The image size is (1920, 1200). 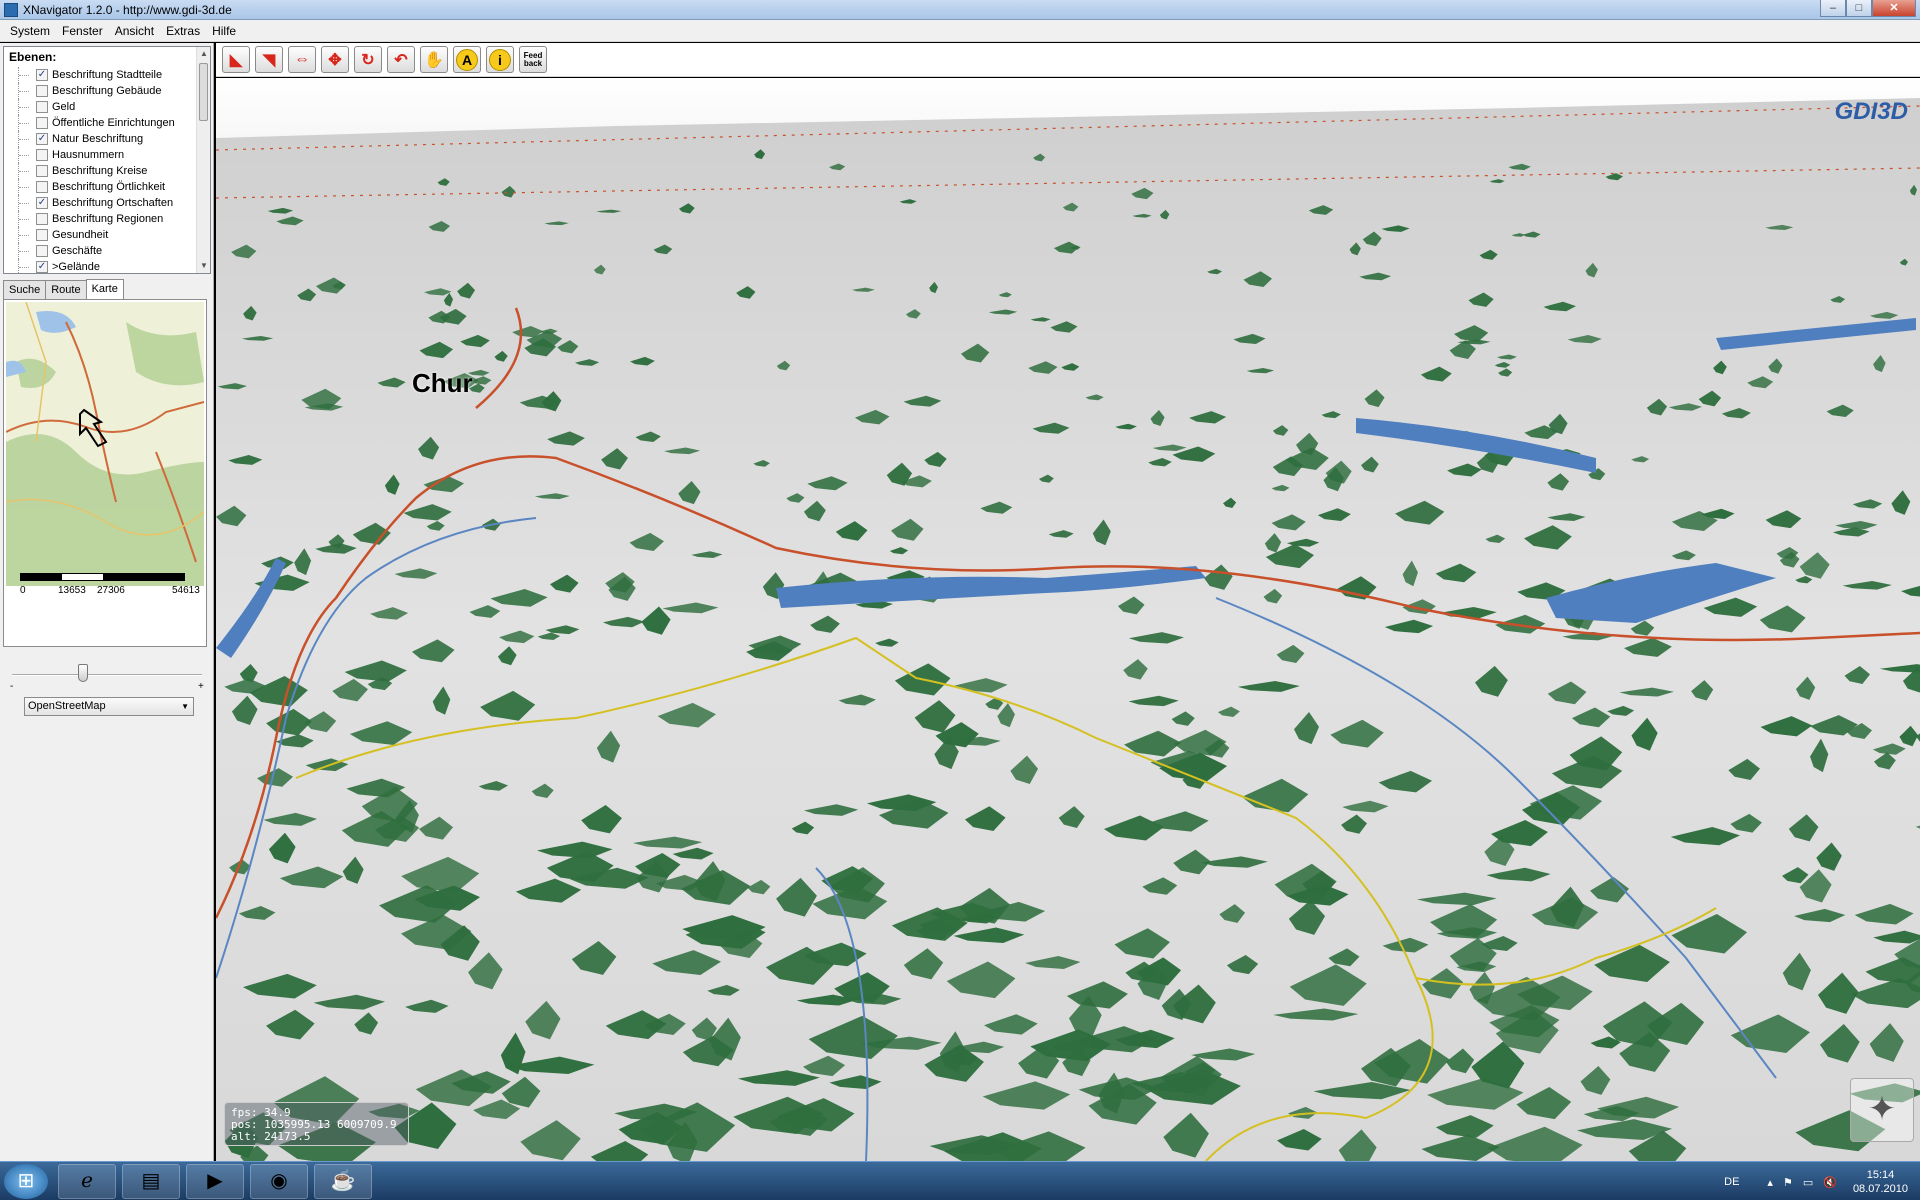 What do you see at coordinates (107, 139) in the screenshot?
I see `layer-row: ✓ Natur Beschriftung` at bounding box center [107, 139].